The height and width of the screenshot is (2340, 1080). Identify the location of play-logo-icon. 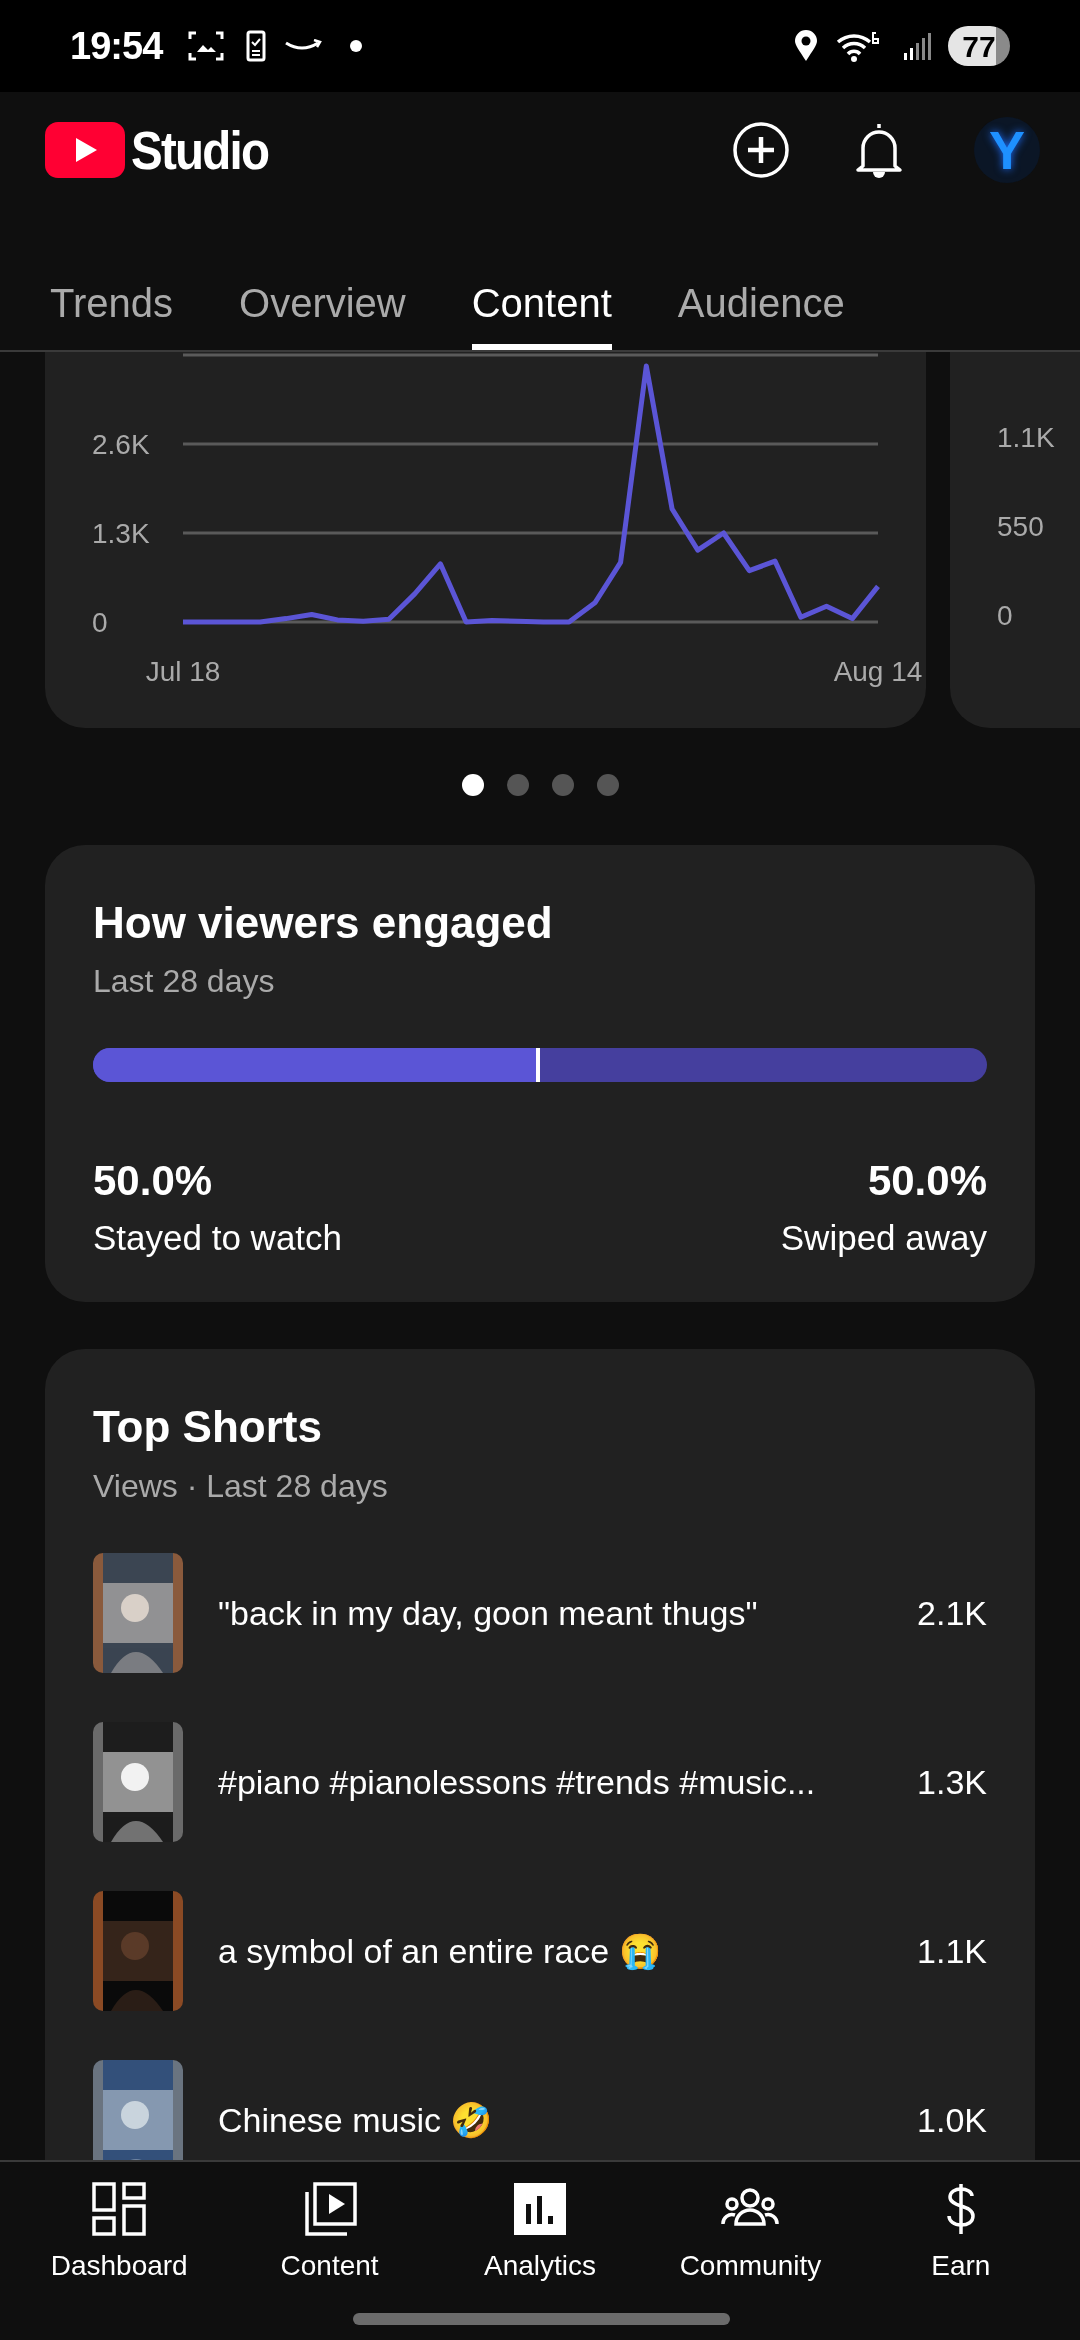
(85, 150).